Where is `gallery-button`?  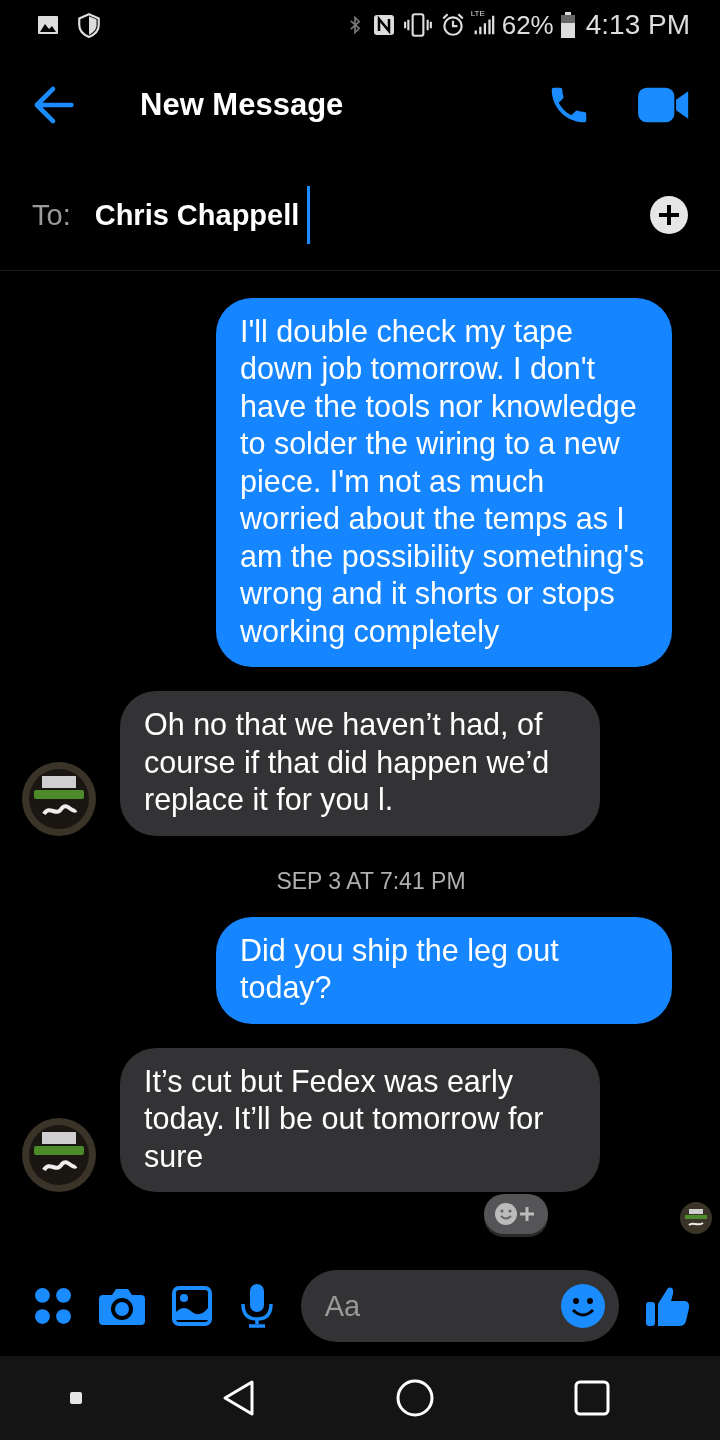
gallery-button is located at coordinates (192, 1306).